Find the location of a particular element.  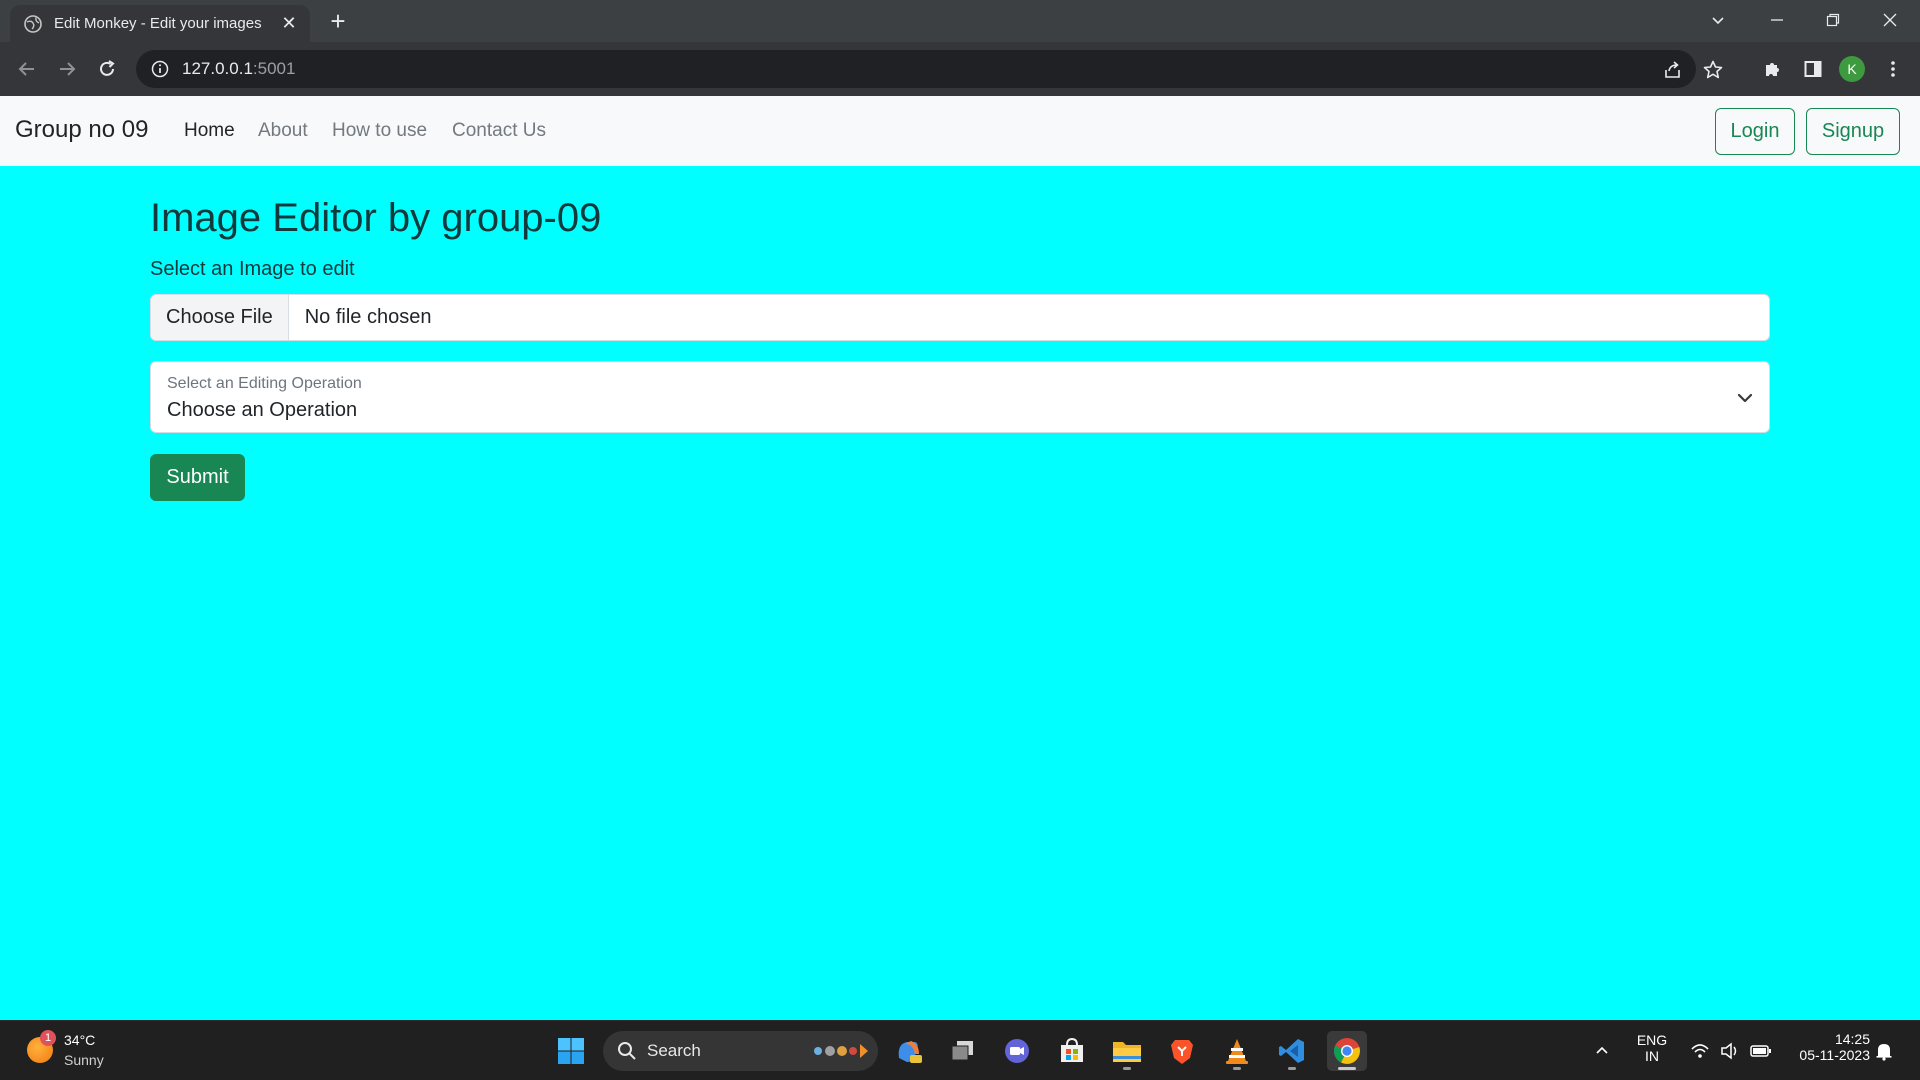

address-bar: 127.0.0.1:5001 is located at coordinates (929, 69).